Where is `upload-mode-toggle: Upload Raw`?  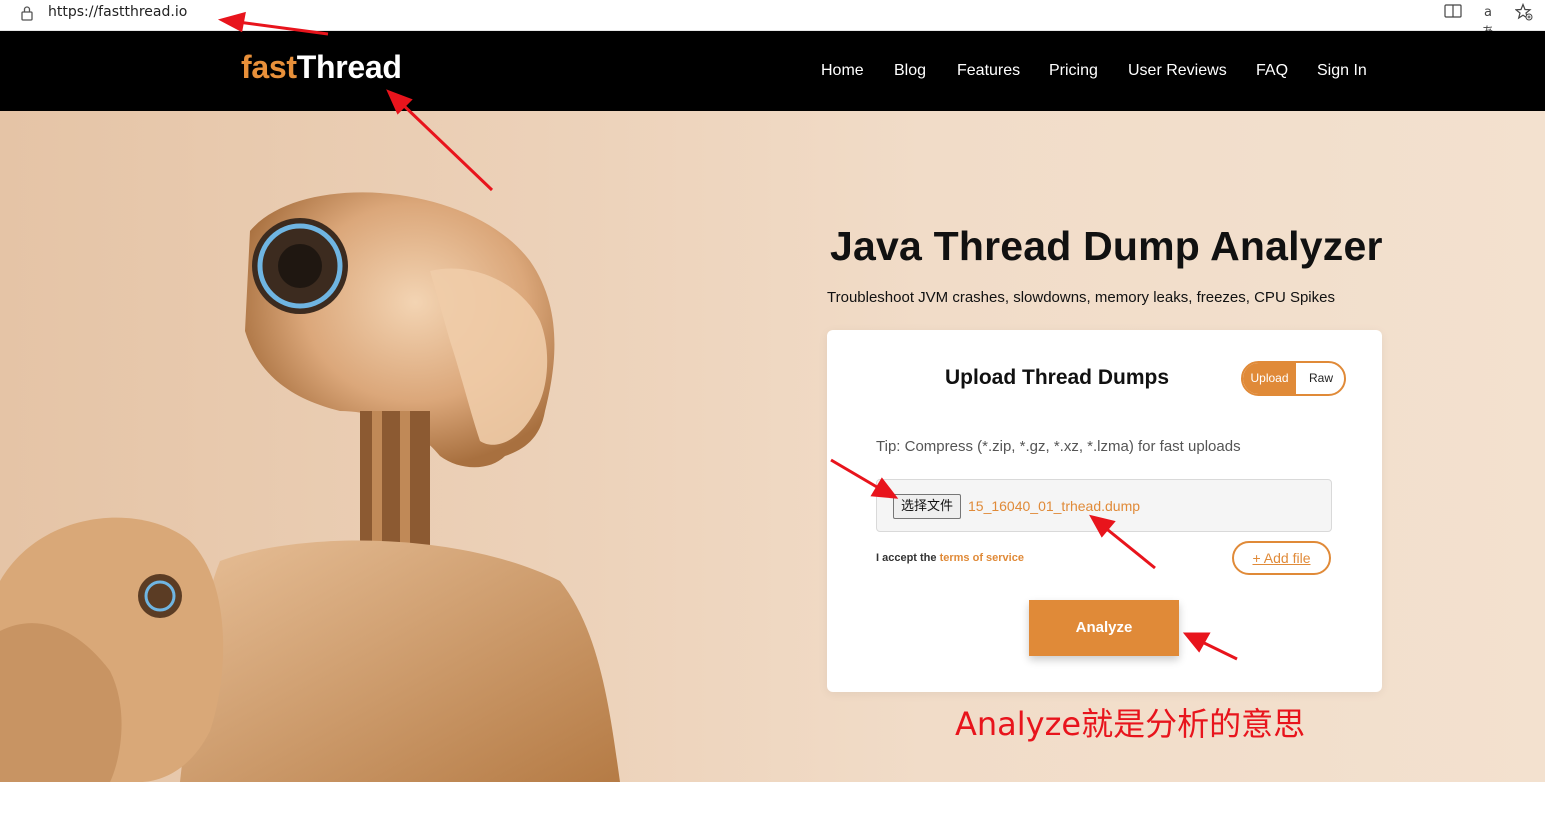
upload-mode-toggle: Upload Raw is located at coordinates (1293, 378).